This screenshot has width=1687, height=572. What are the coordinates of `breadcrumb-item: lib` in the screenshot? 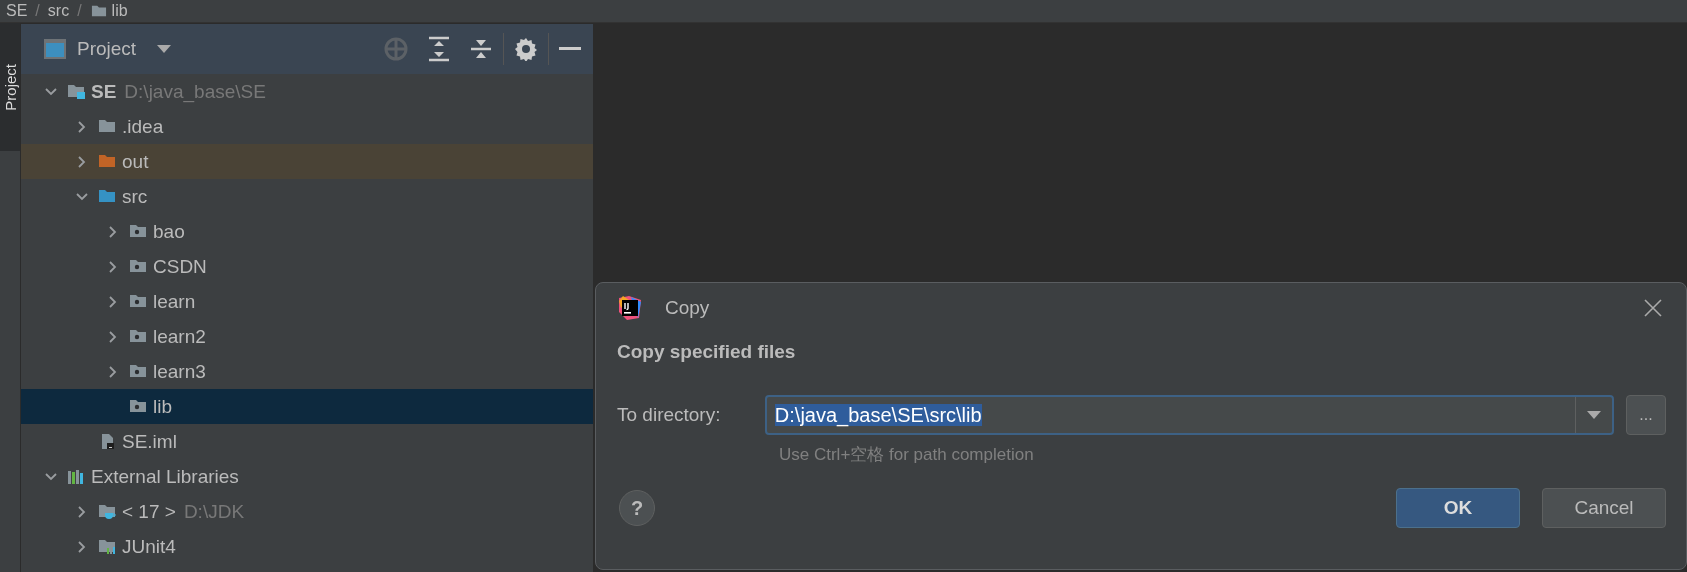 It's located at (119, 11).